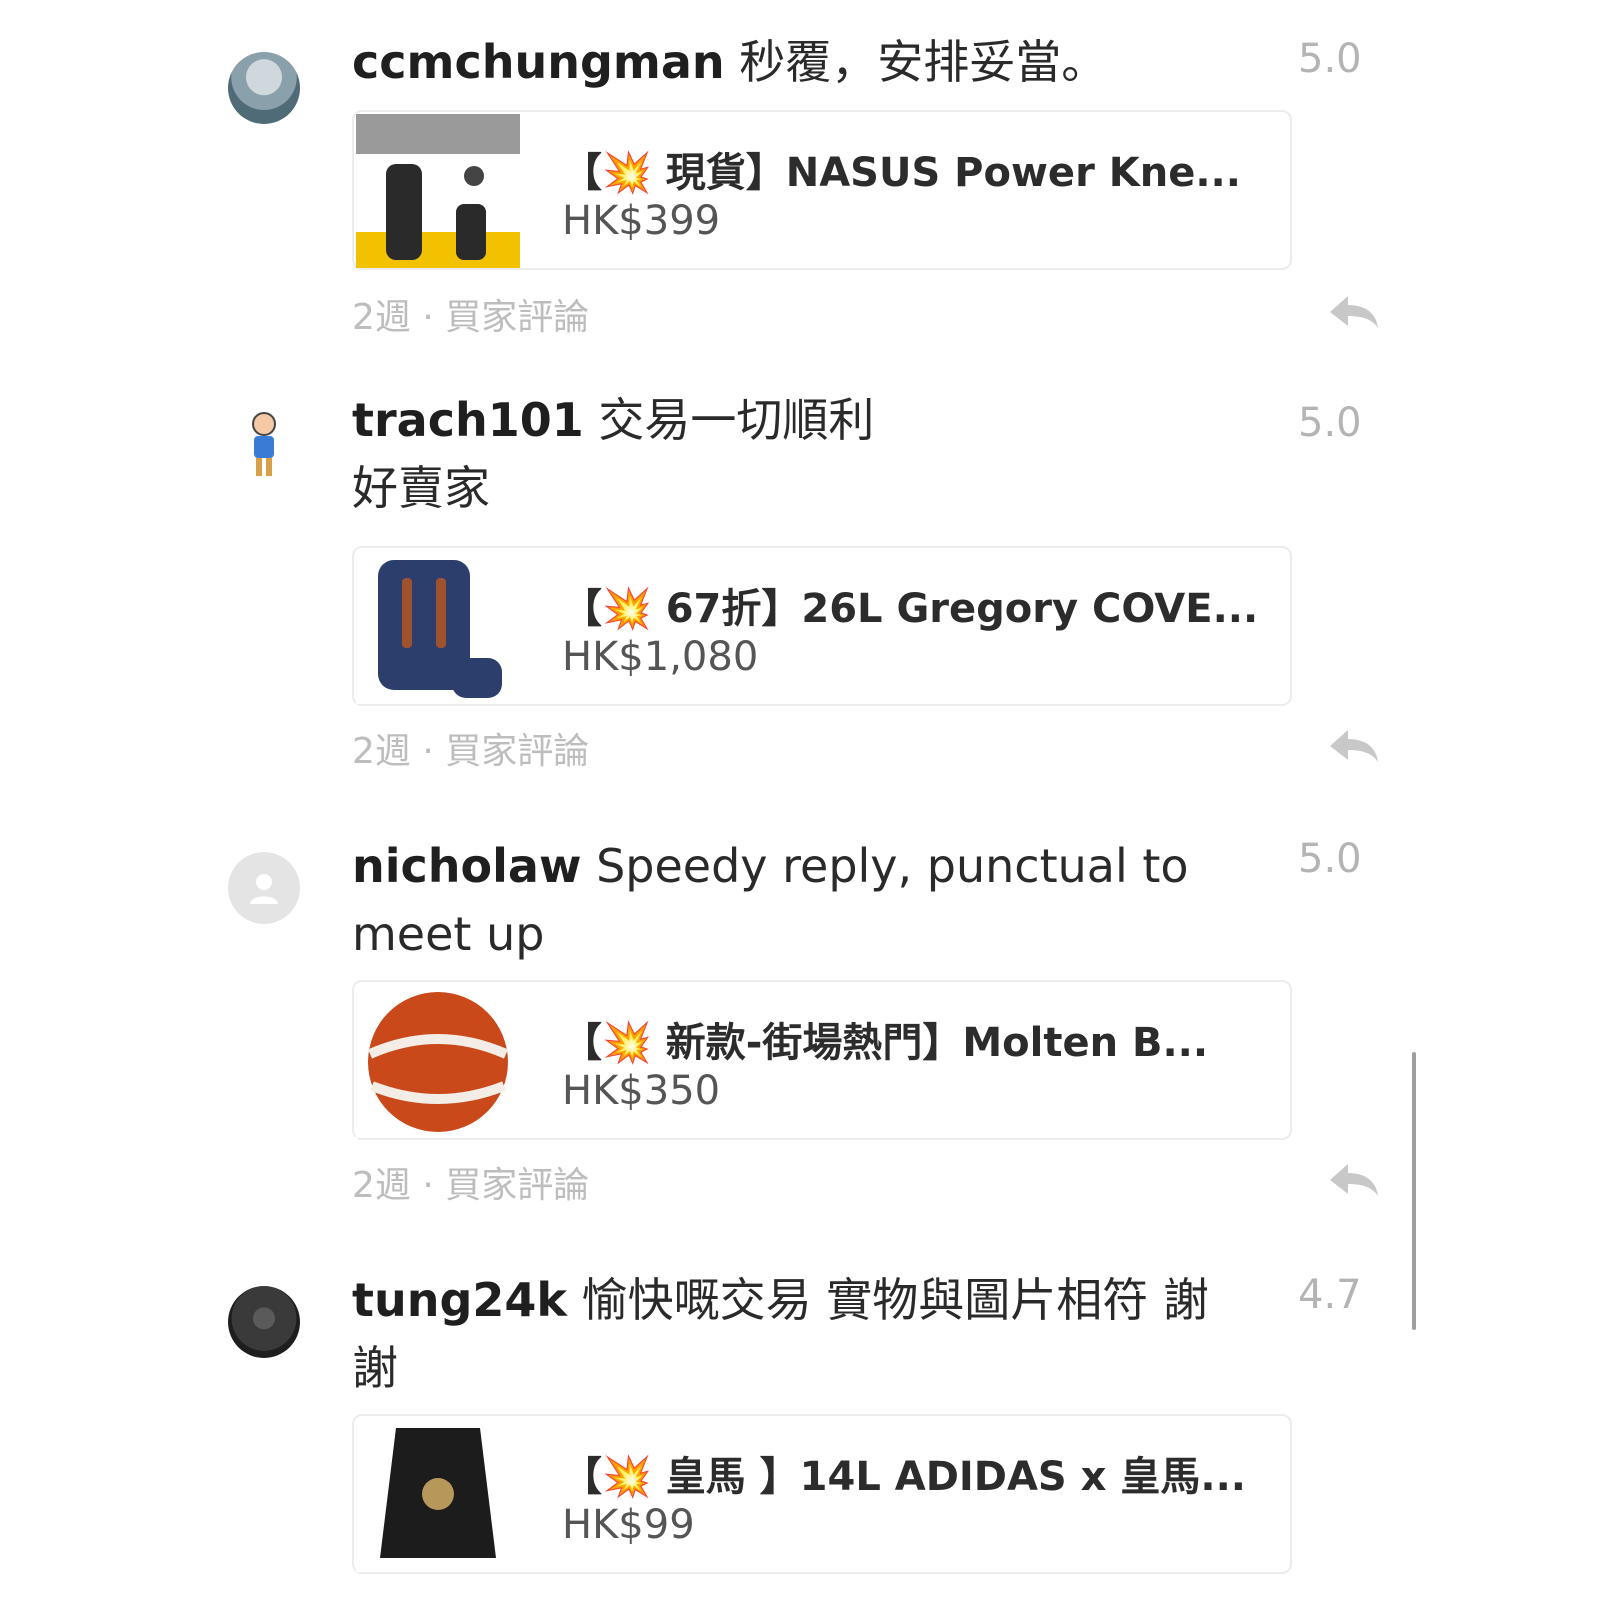 The height and width of the screenshot is (1599, 1599). I want to click on review-text: trach101 交易一切順利 好賣家, so click(802, 454).